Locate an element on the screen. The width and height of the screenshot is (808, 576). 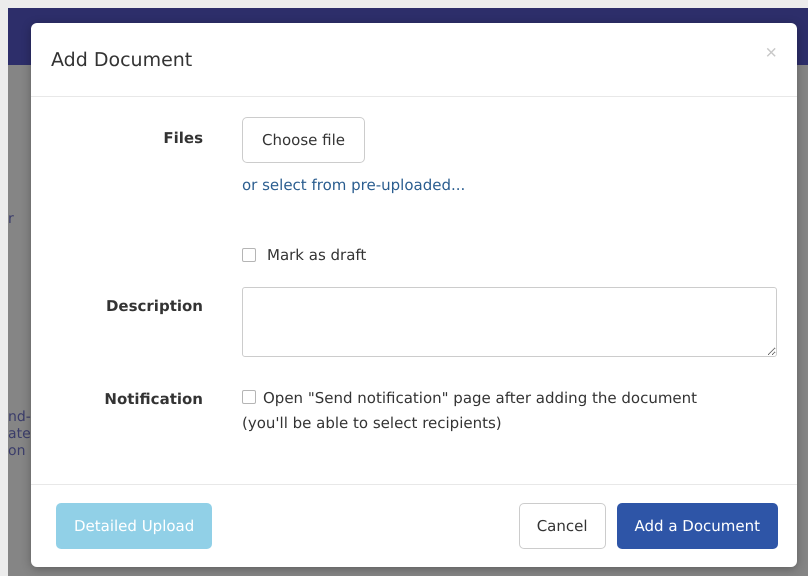
background-text: on is located at coordinates (17, 451).